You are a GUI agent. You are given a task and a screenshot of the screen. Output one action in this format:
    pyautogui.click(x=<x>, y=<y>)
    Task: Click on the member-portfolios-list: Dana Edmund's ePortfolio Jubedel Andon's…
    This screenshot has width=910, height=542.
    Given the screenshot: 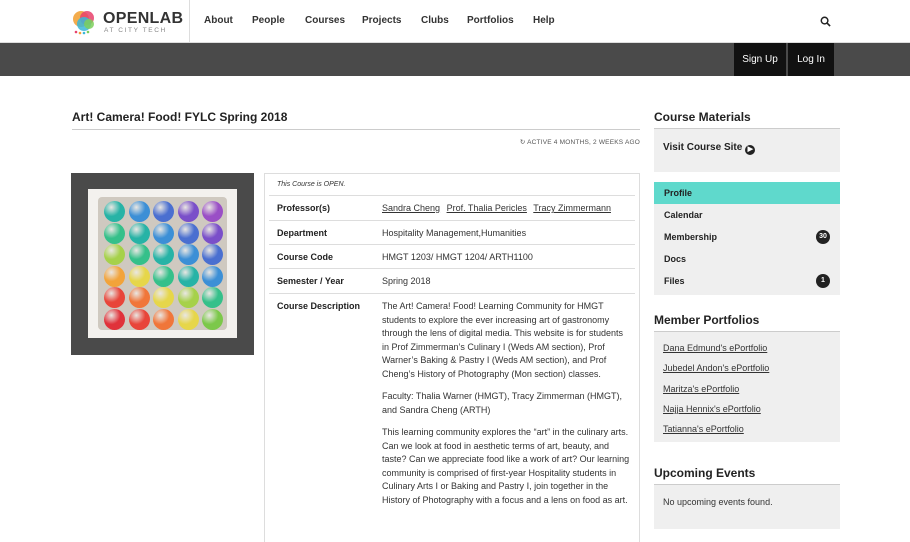 What is the action you would take?
    pyautogui.click(x=747, y=387)
    